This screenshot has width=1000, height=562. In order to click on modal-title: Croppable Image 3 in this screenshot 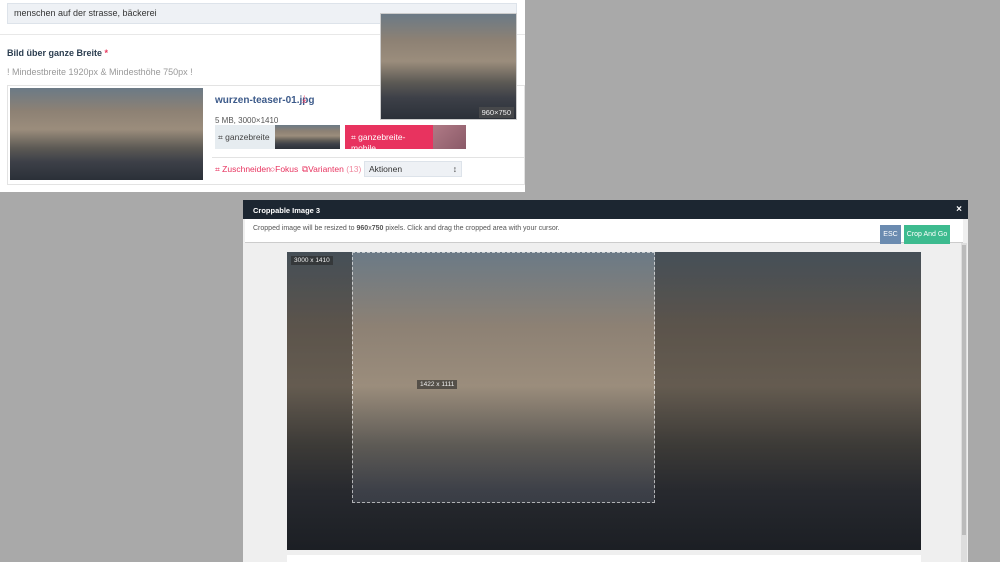, I will do `click(605, 209)`.